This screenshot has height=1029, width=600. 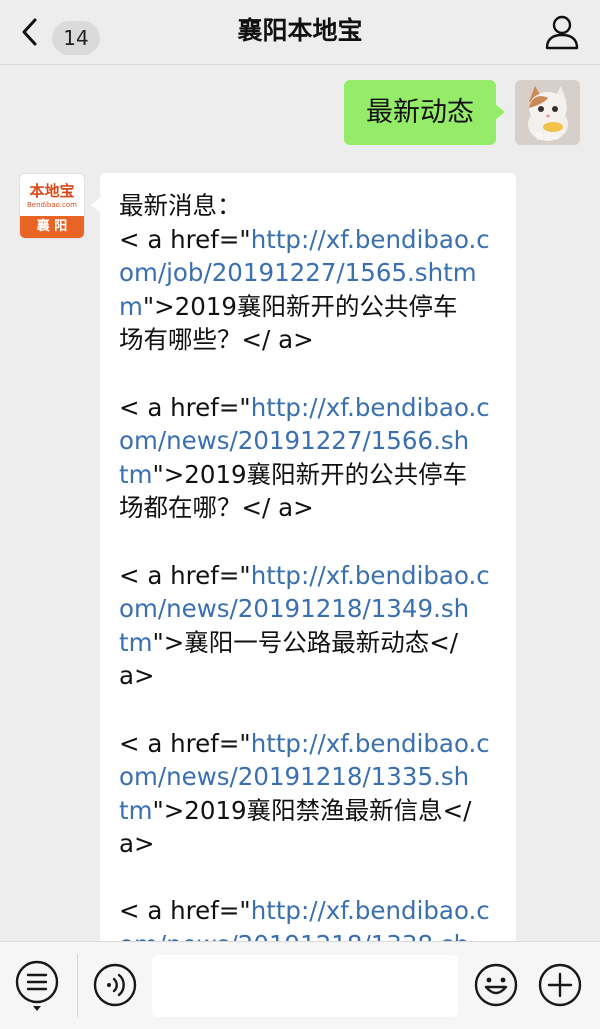 I want to click on input-bar, so click(x=300, y=985).